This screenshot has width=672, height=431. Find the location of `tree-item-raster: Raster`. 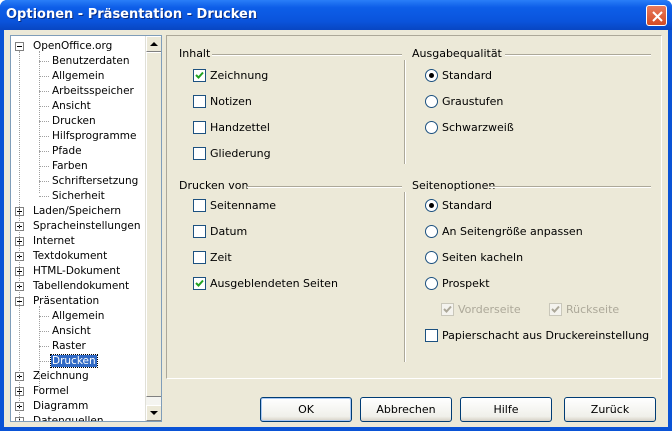

tree-item-raster: Raster is located at coordinates (69, 346).